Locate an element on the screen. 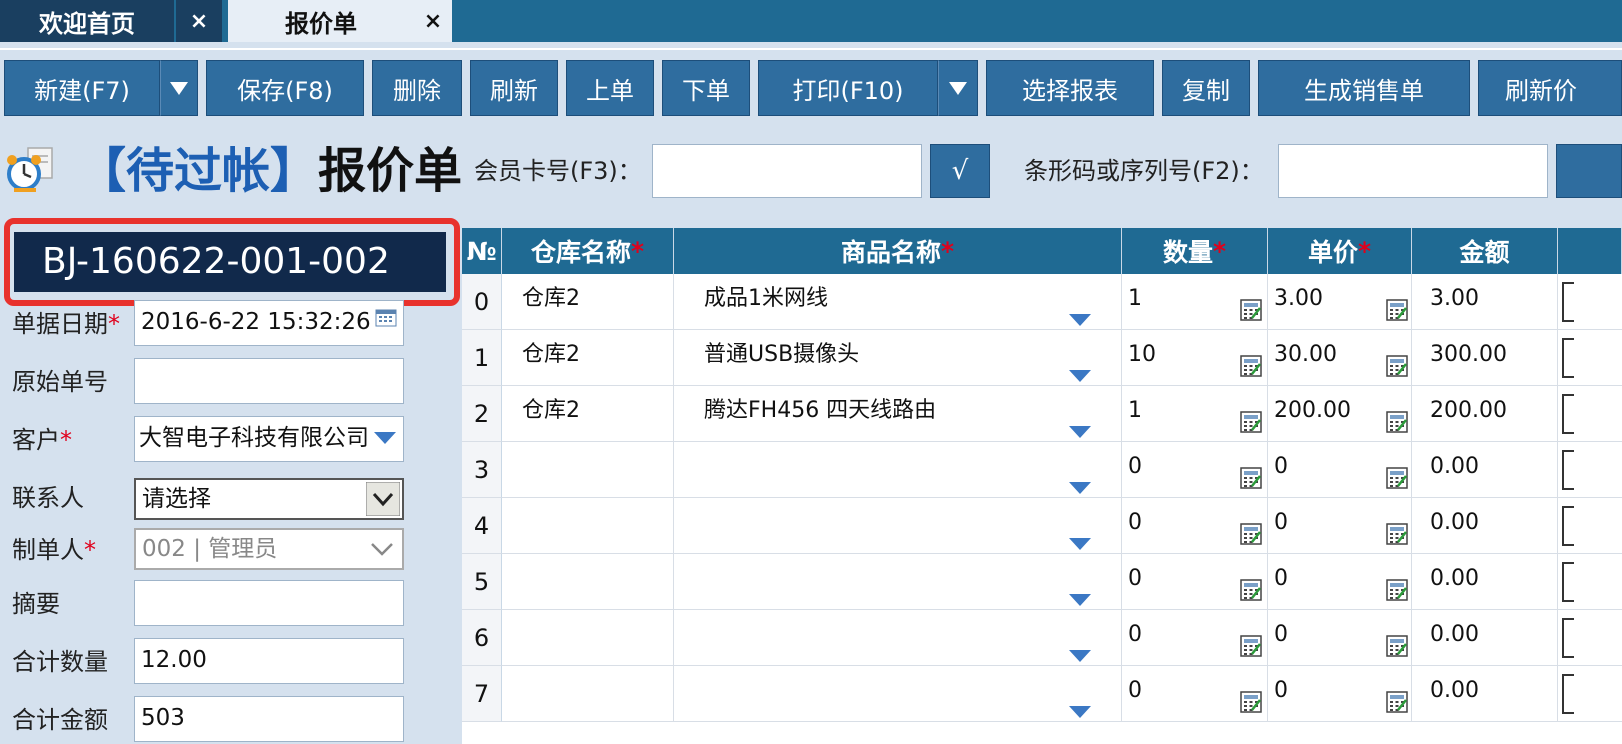 The image size is (1622, 744). customer-field: 大智电子科技有限公司 is located at coordinates (269, 439).